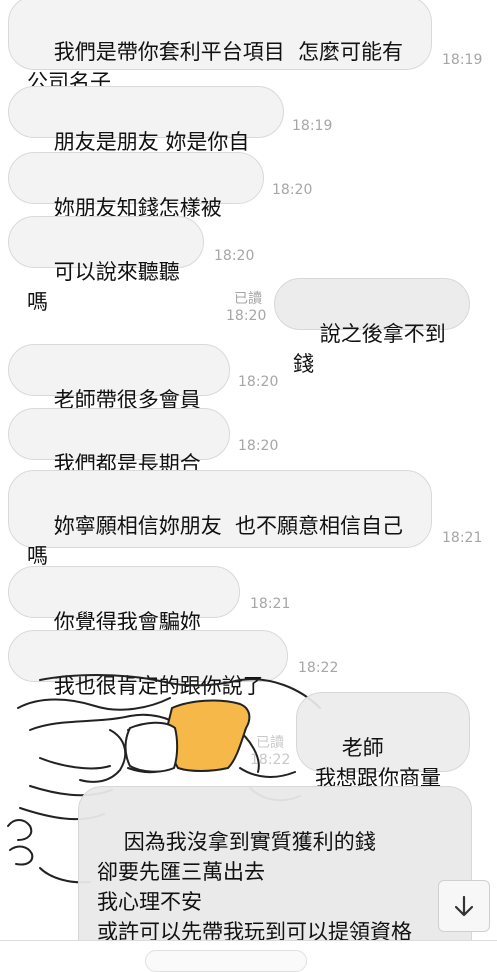 The height and width of the screenshot is (972, 497). I want to click on sticker-shirt, so click(208, 735).